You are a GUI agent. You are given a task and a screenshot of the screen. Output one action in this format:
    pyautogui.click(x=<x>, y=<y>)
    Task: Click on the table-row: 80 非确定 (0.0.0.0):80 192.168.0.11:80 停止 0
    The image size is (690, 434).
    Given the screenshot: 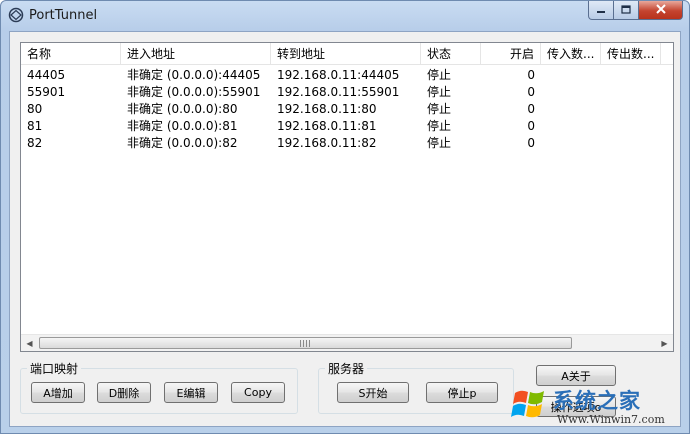 What is the action you would take?
    pyautogui.click(x=347, y=109)
    